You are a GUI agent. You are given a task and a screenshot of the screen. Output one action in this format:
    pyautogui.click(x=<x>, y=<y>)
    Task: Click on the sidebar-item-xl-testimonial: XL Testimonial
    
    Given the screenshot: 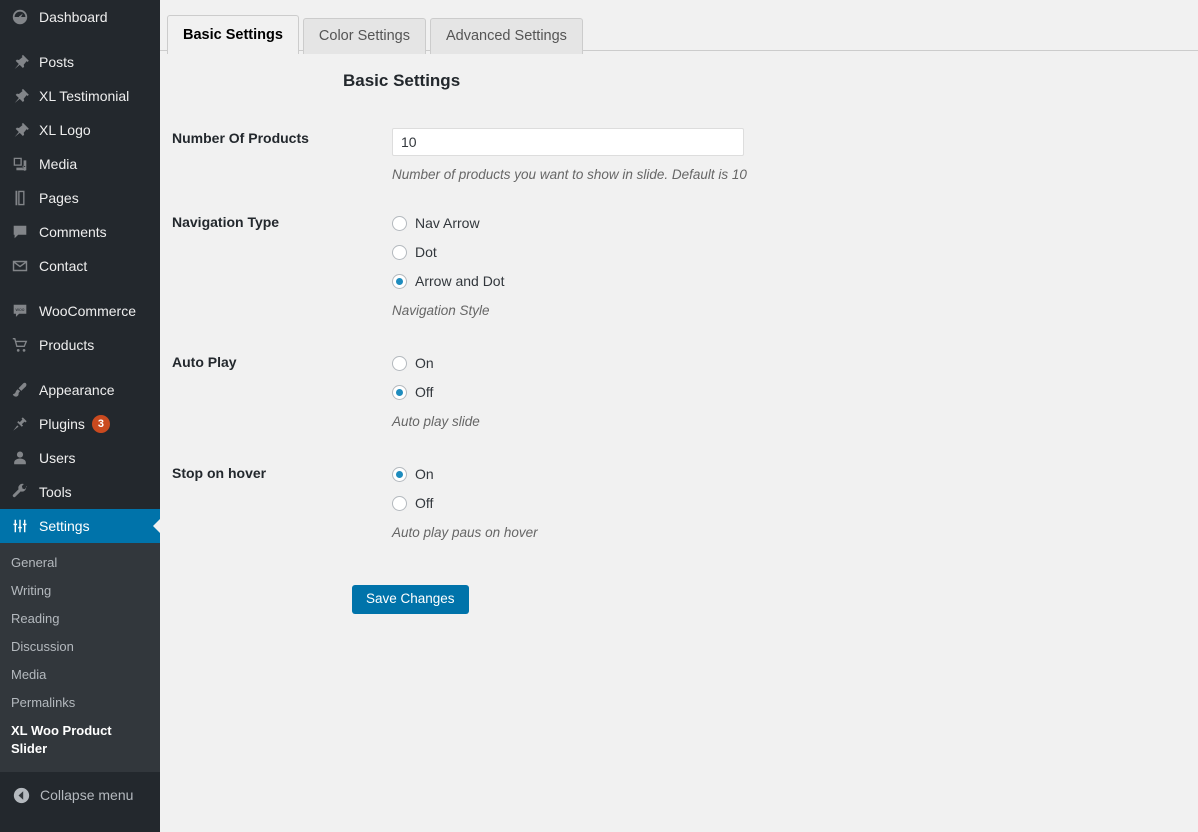 What is the action you would take?
    pyautogui.click(x=80, y=96)
    